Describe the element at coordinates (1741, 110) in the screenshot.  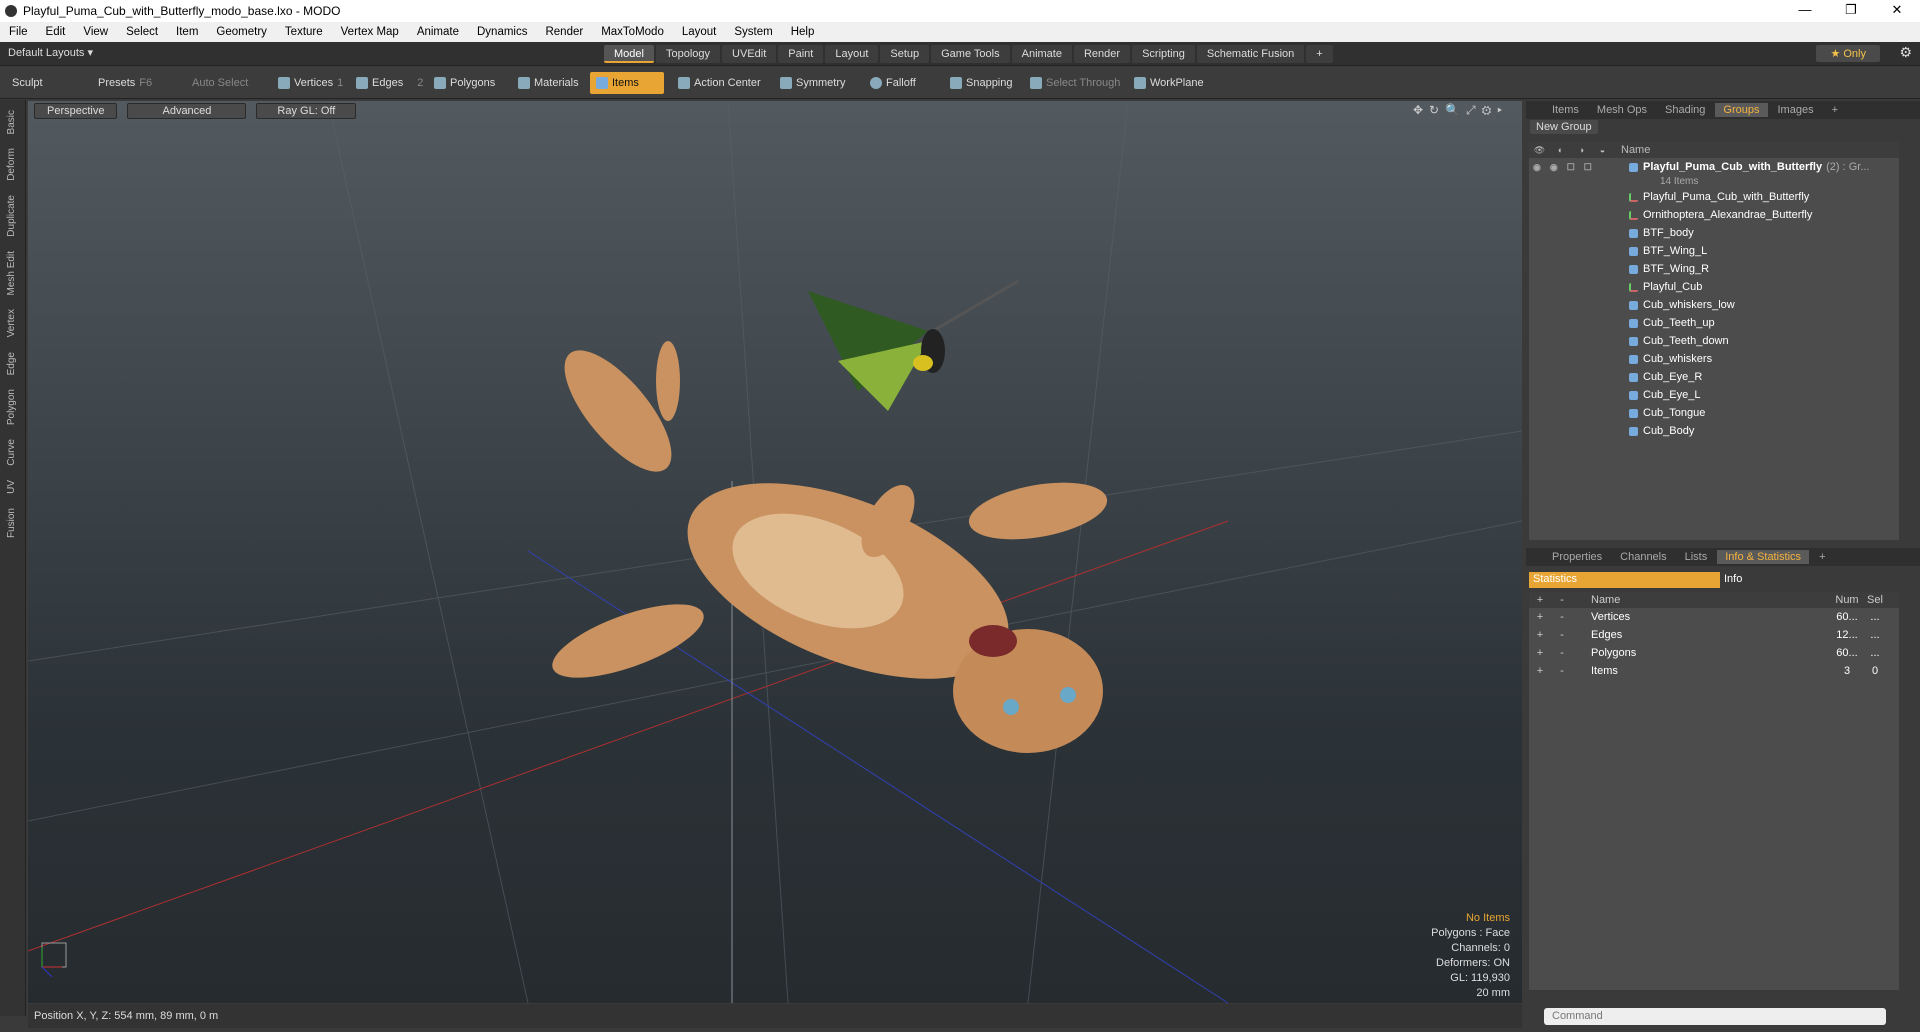
I see `tab-groups: Groups` at that location.